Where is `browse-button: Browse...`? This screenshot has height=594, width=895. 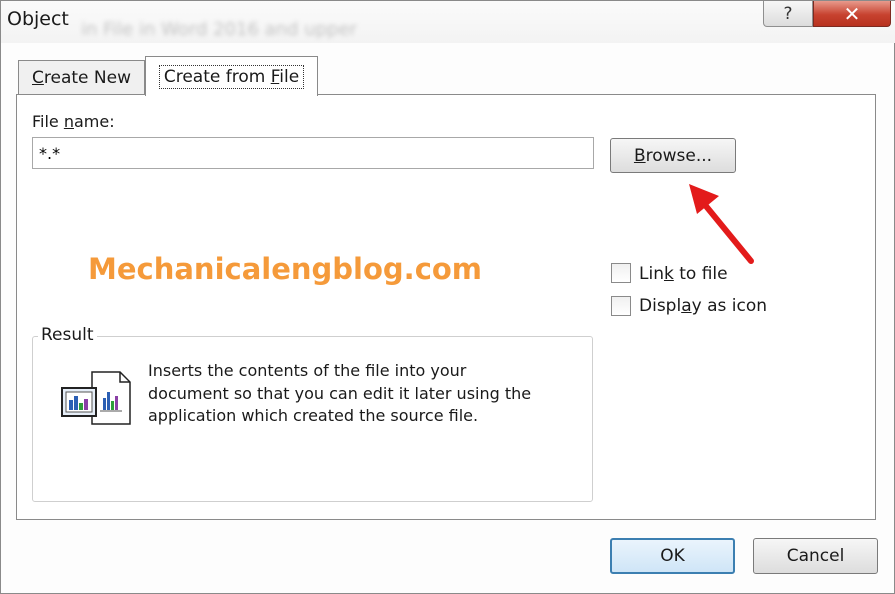
browse-button: Browse... is located at coordinates (673, 155).